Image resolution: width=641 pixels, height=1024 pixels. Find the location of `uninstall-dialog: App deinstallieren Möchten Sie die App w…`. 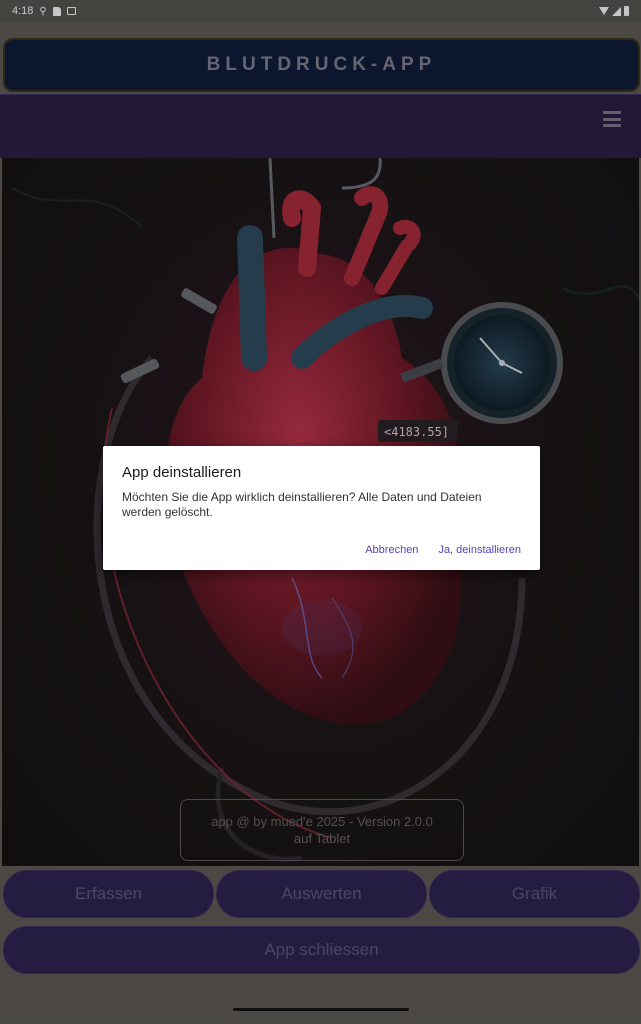

uninstall-dialog: App deinstallieren Möchten Sie die App w… is located at coordinates (321, 508).